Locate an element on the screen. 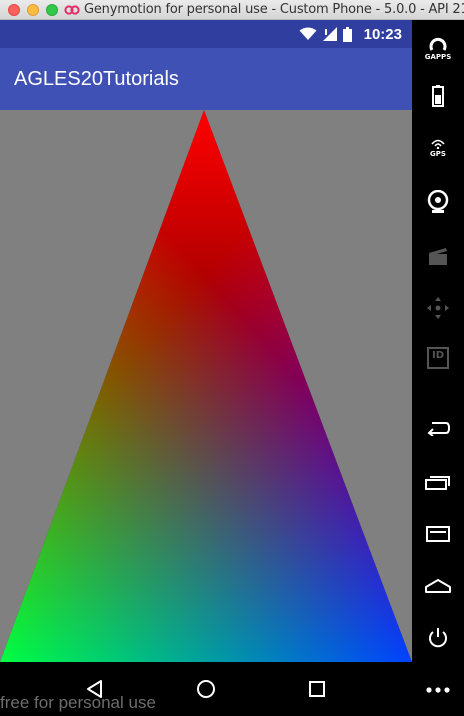 The height and width of the screenshot is (716, 464). android-nav-bar is located at coordinates (206, 689).